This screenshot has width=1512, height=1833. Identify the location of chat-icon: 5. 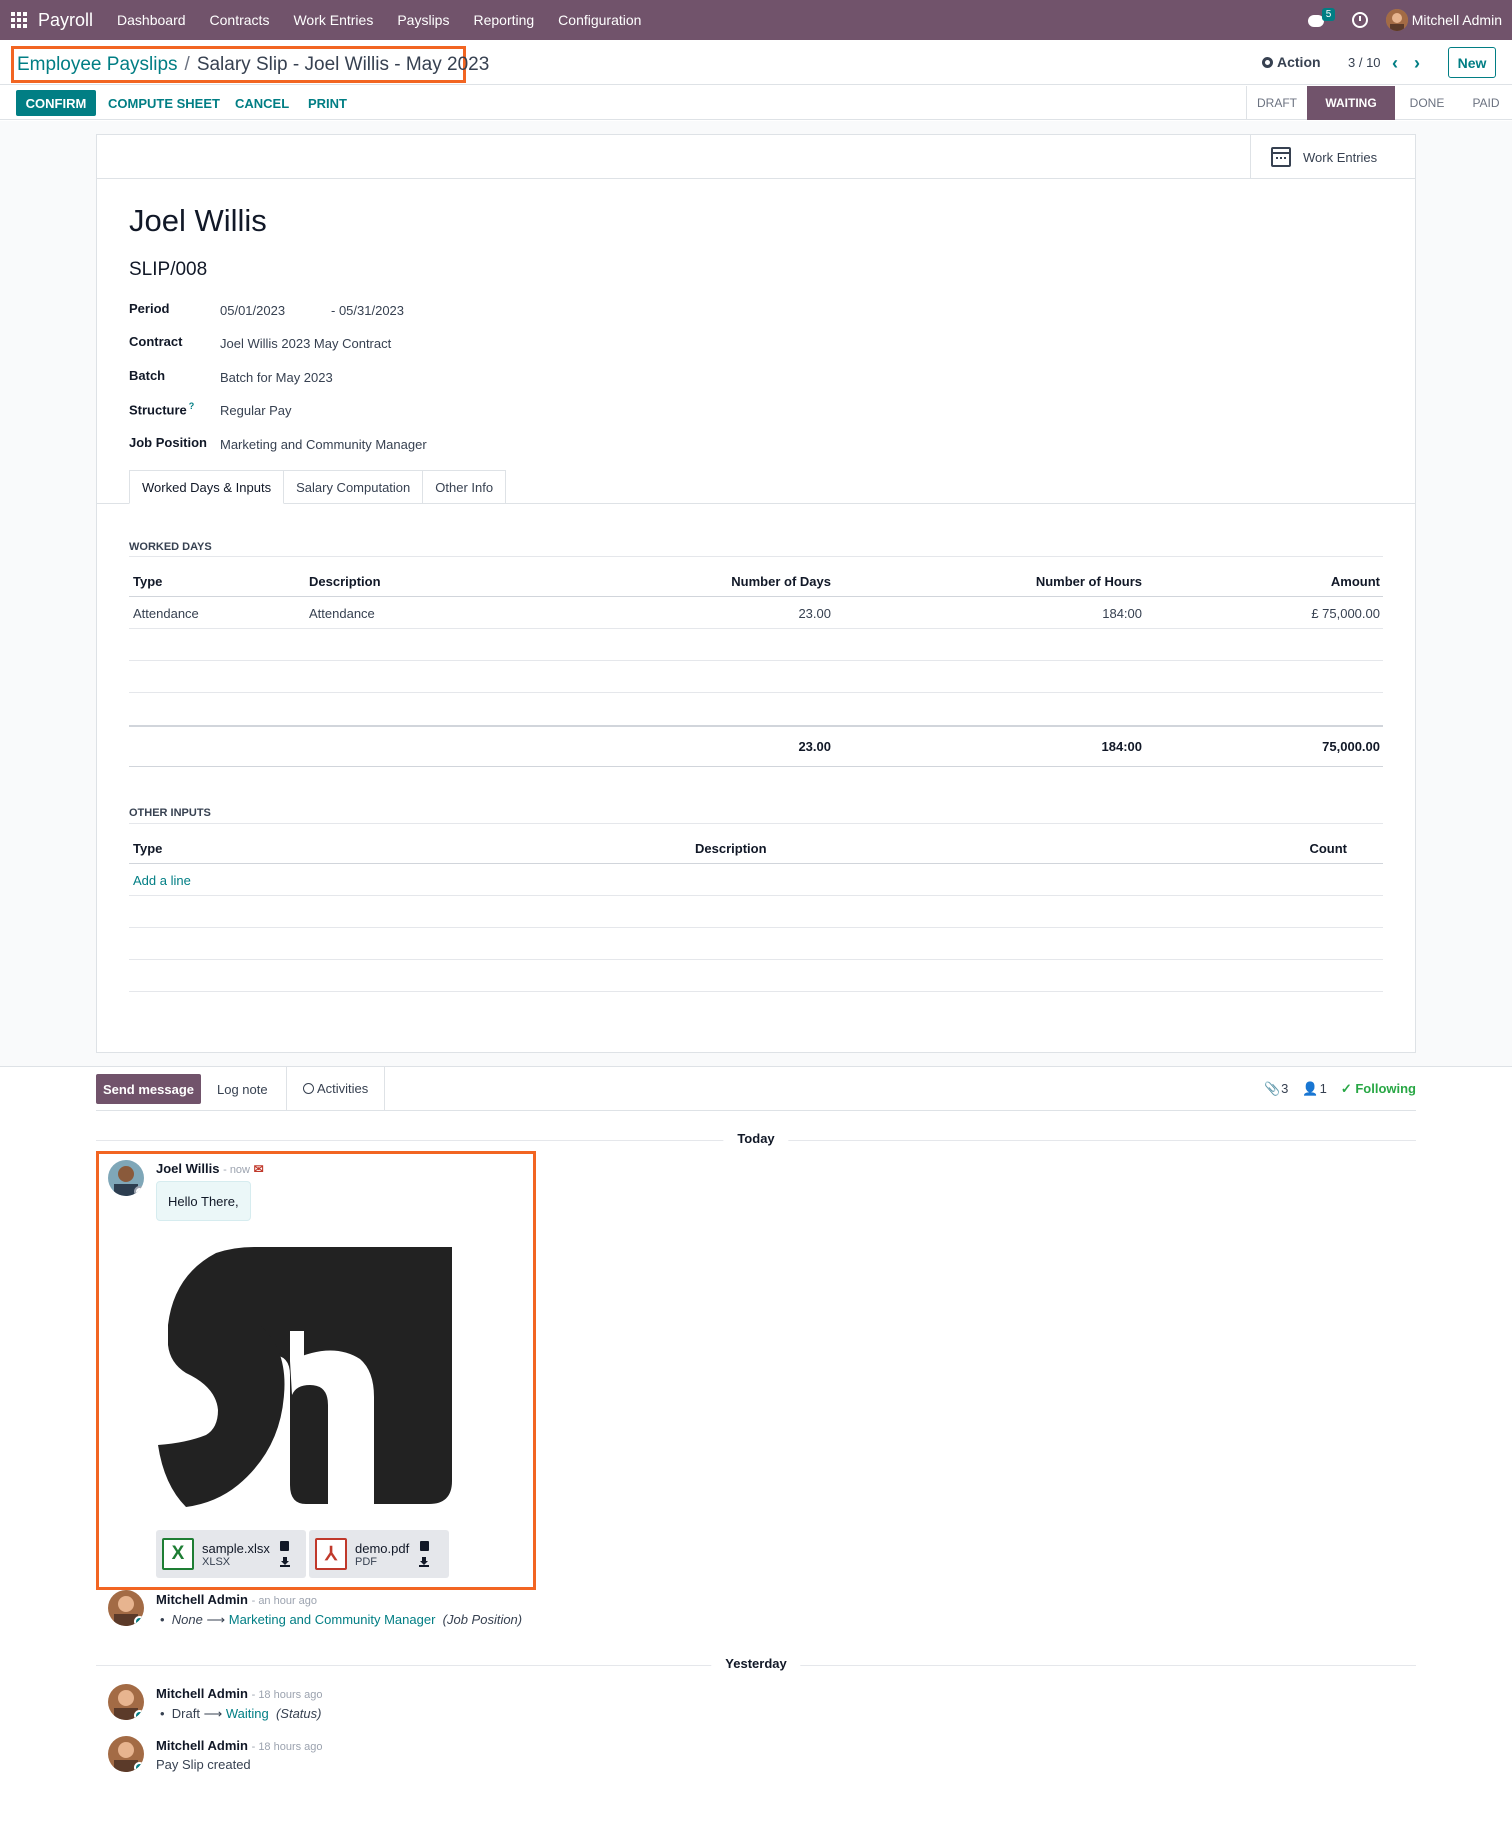
(1321, 19).